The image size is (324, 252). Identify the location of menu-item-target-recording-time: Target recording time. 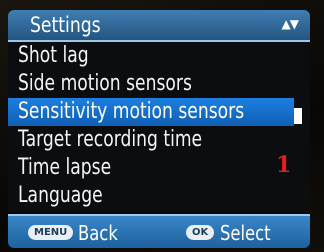
(151, 140).